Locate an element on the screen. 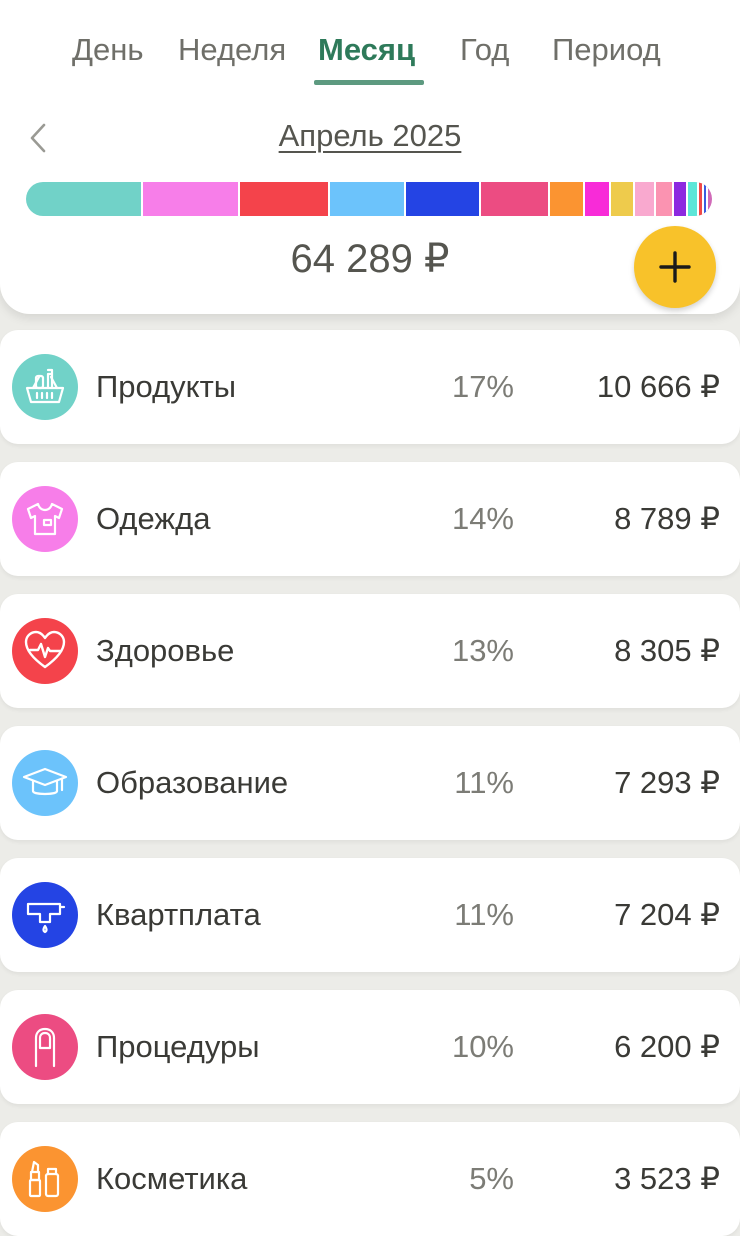  tab-month: Месяц is located at coordinates (366, 50).